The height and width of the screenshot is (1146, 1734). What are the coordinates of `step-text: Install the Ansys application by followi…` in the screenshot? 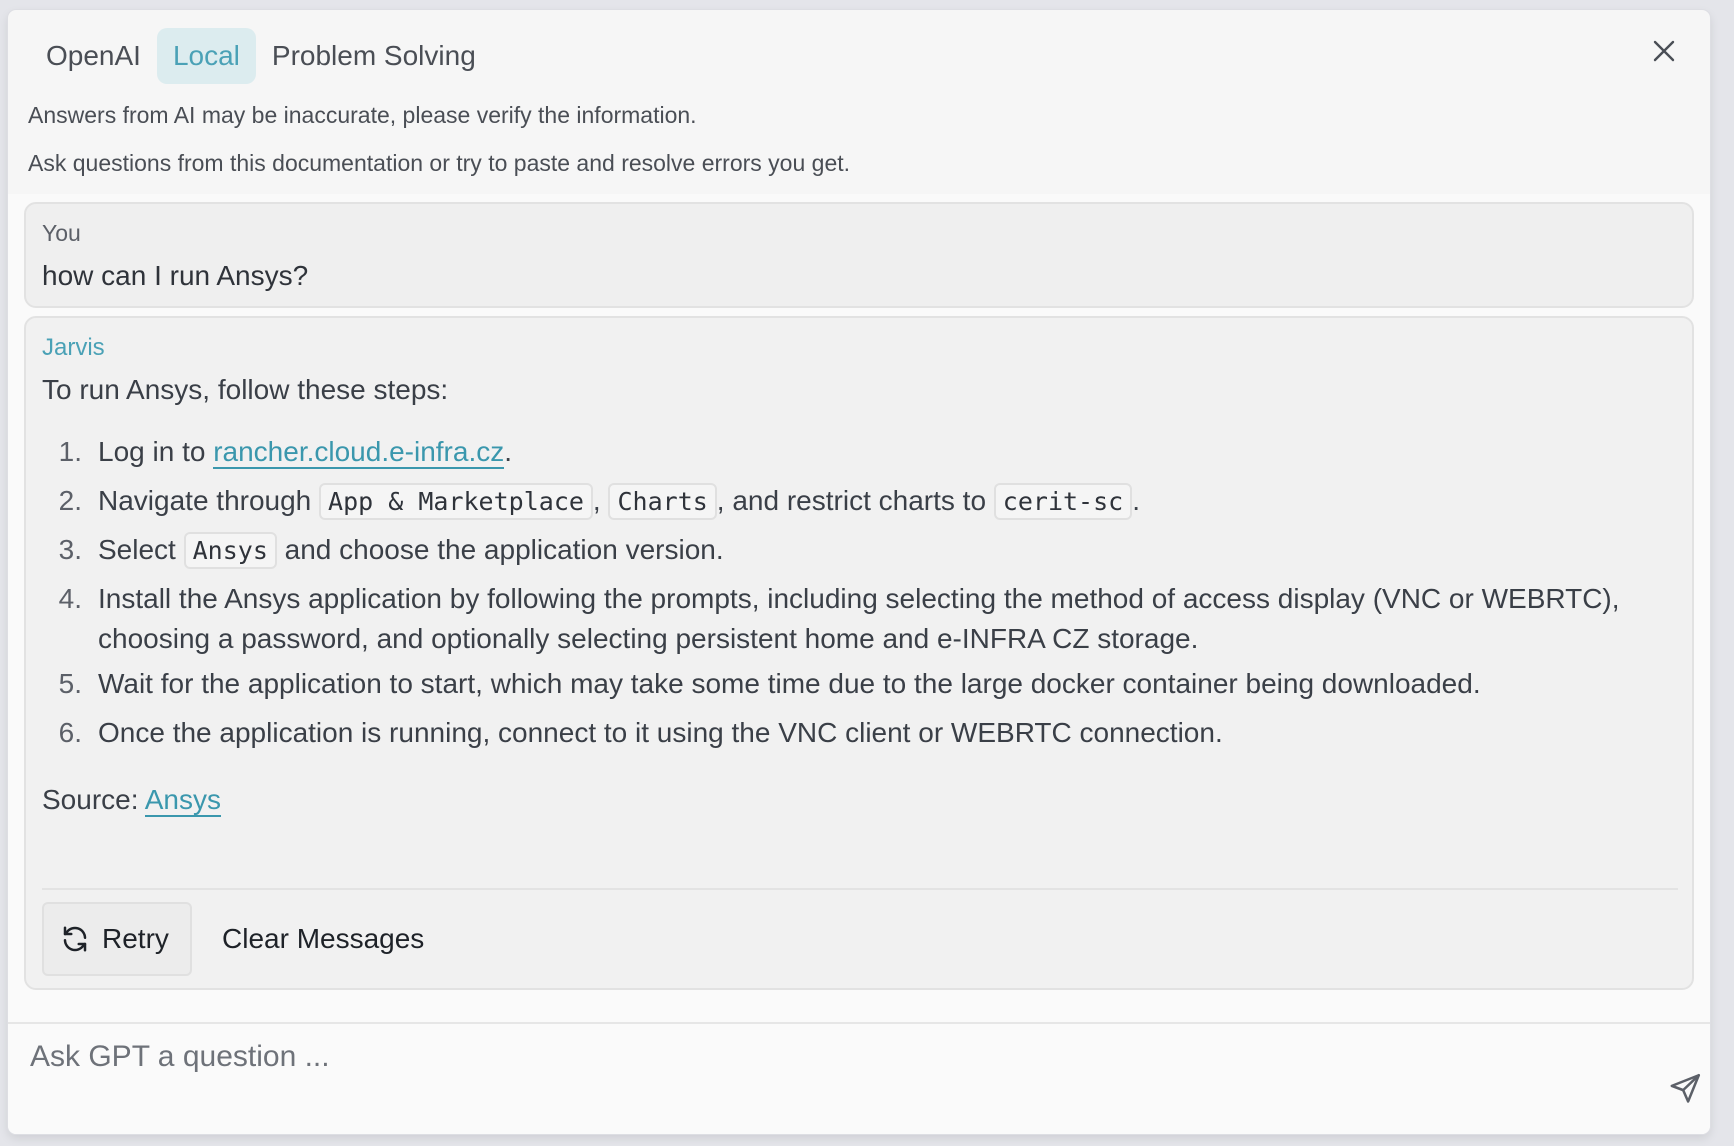 It's located at (859, 619).